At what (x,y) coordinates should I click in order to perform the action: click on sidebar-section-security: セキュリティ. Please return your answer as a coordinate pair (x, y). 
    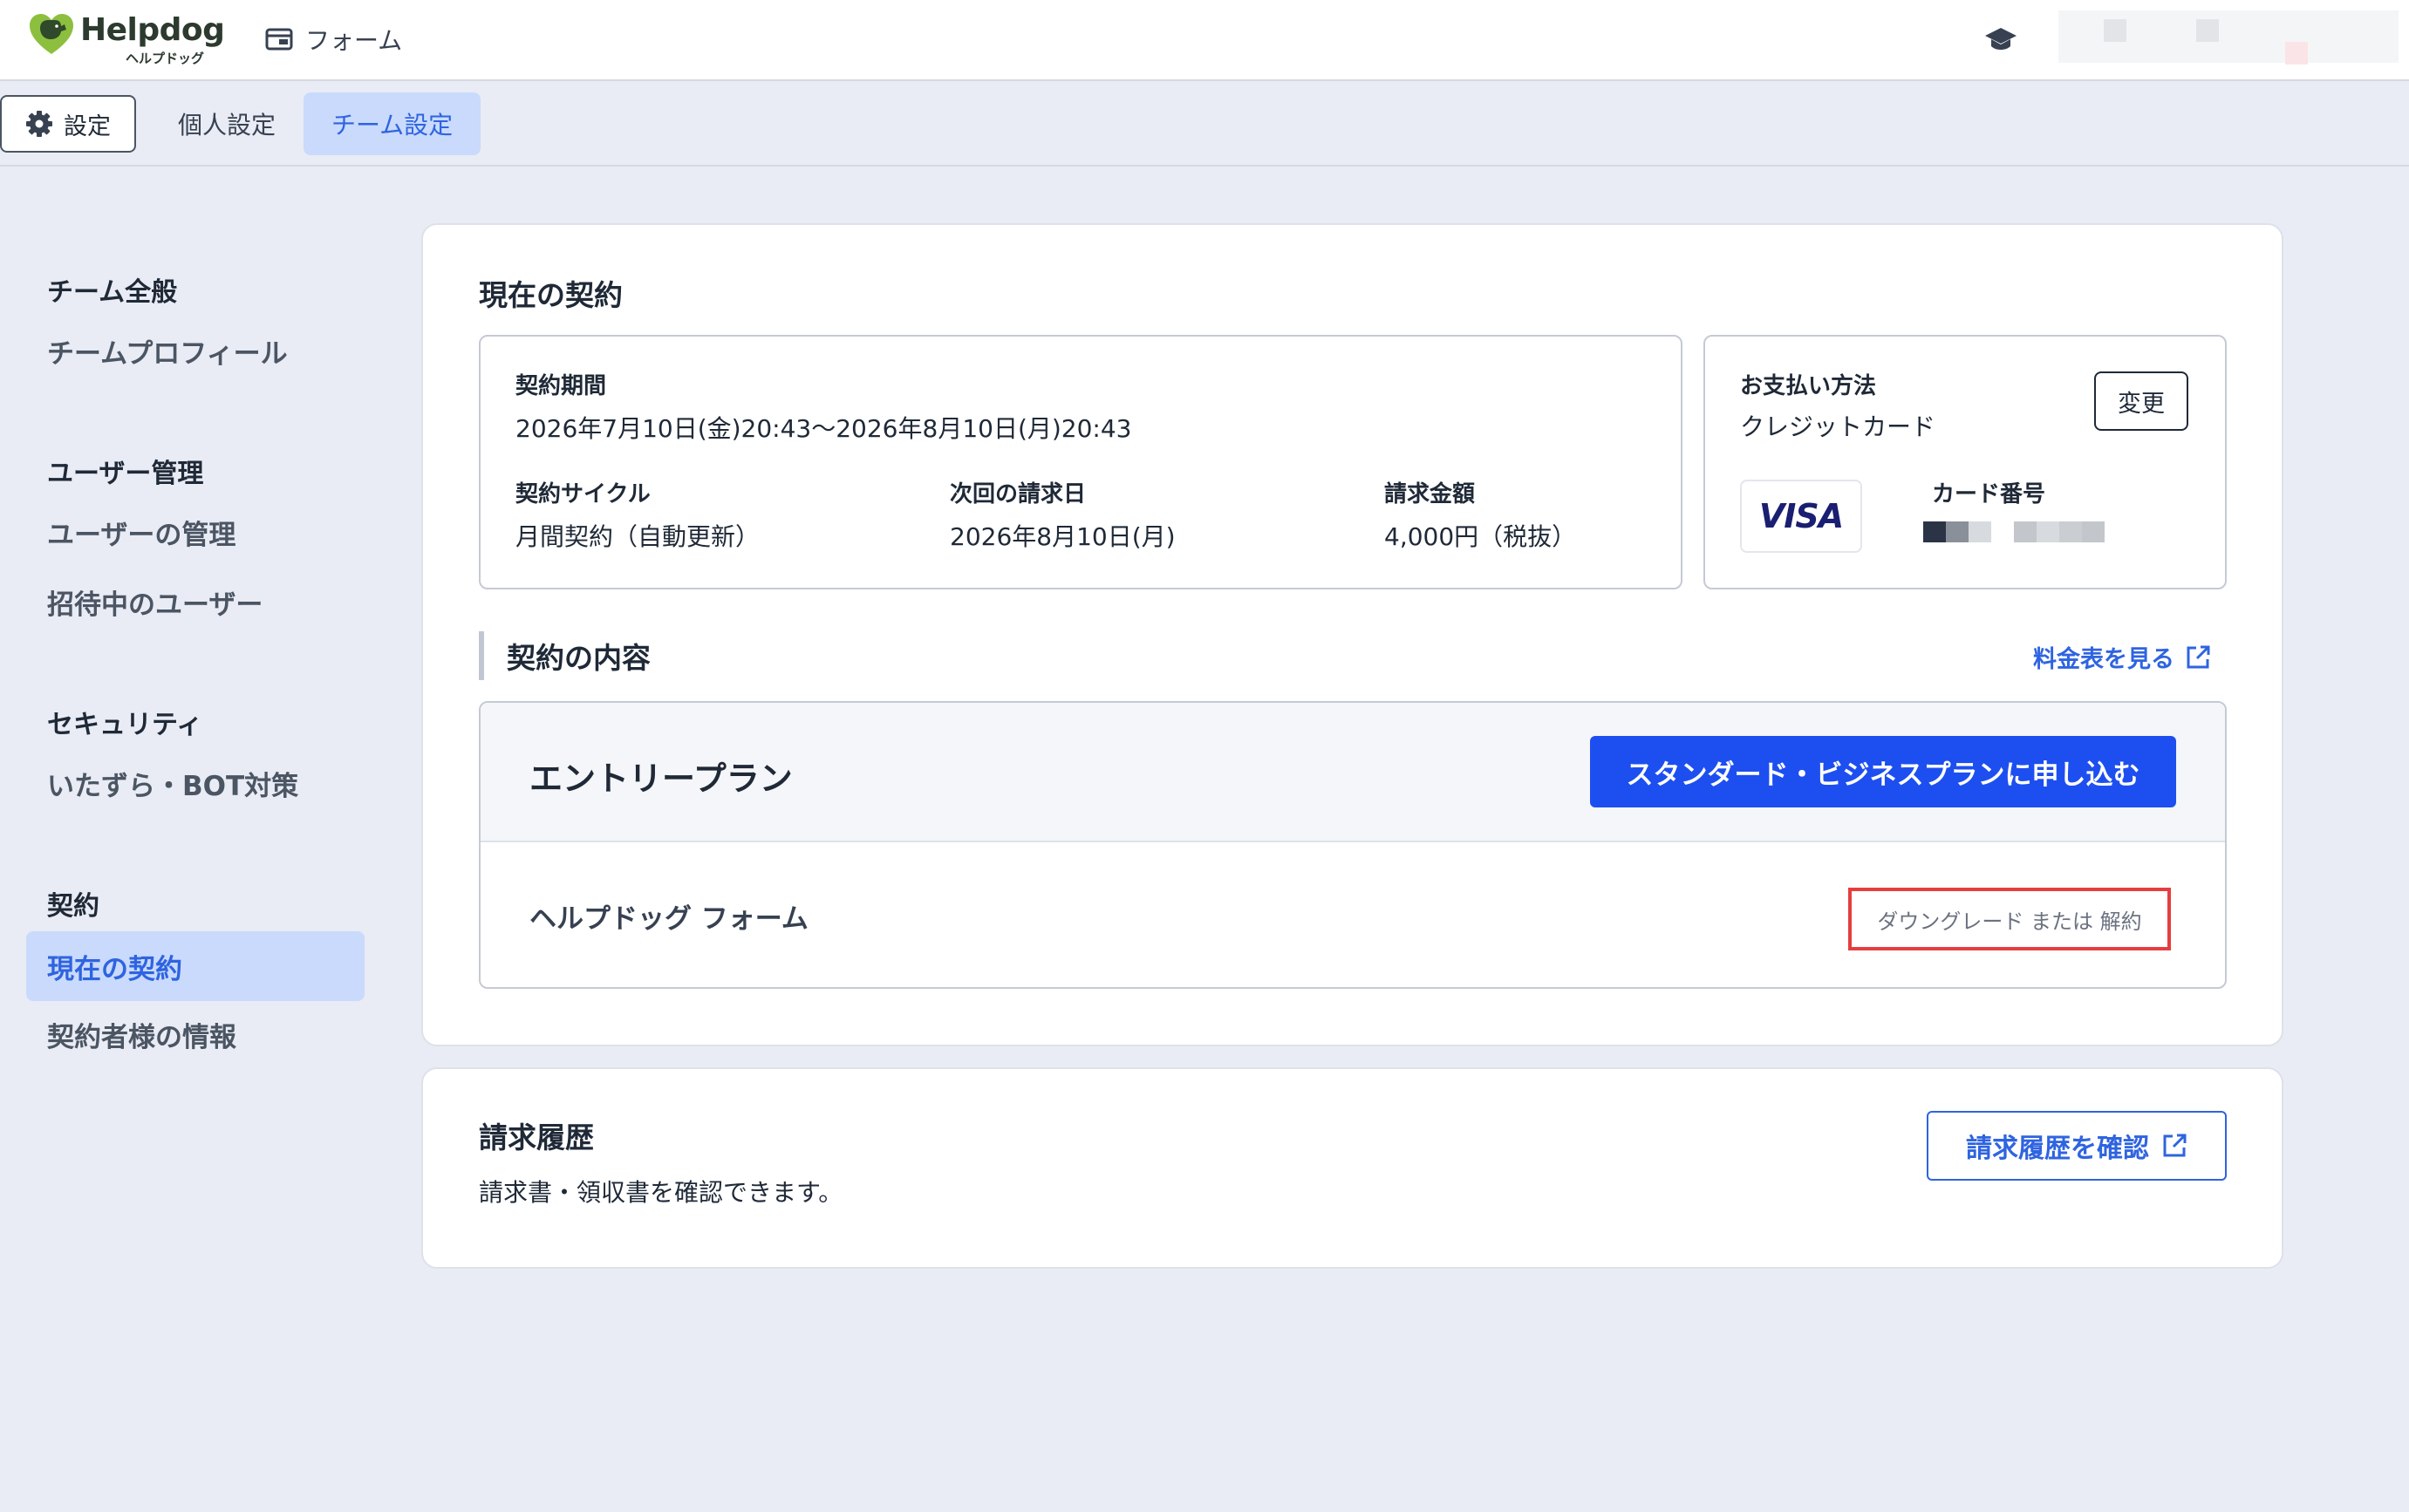
    Looking at the image, I should click on (125, 725).